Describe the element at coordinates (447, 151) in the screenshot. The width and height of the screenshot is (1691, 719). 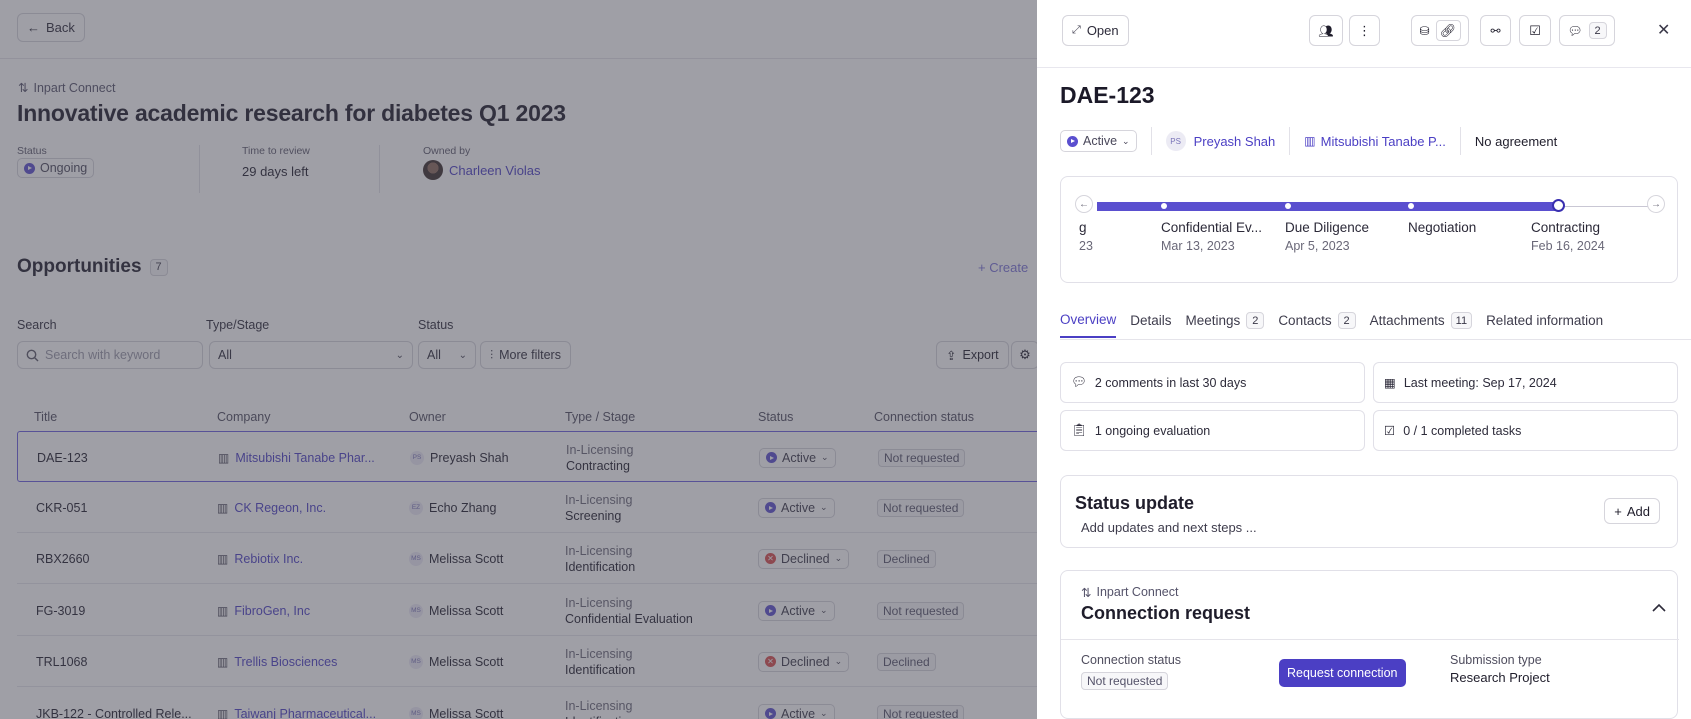
I see `meta-owner-label: Owned by` at that location.